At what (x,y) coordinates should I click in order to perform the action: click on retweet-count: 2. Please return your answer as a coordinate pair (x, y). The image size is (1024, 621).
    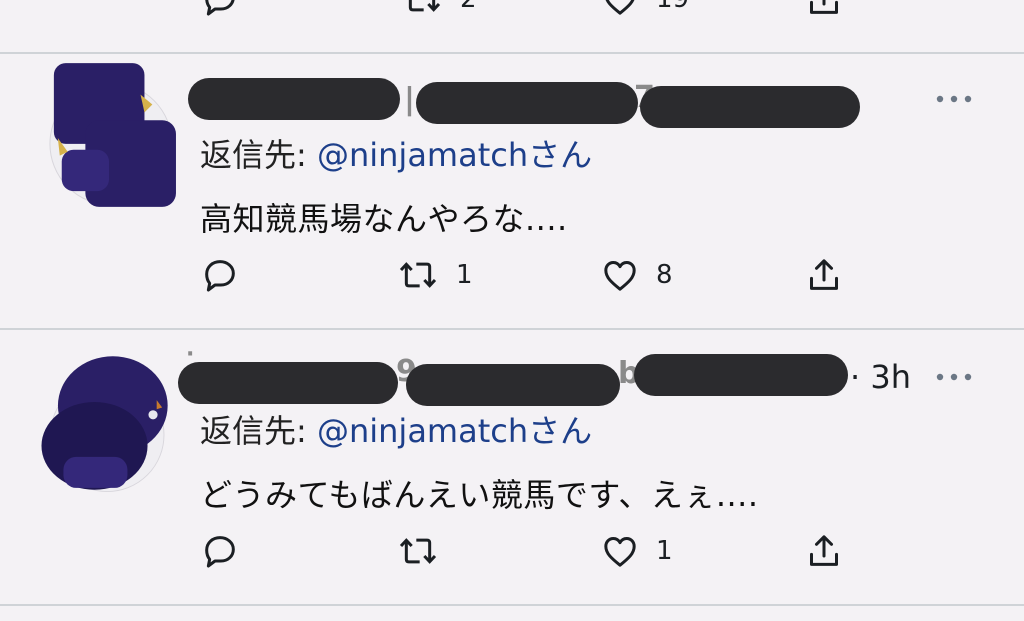
    Looking at the image, I should click on (468, 7).